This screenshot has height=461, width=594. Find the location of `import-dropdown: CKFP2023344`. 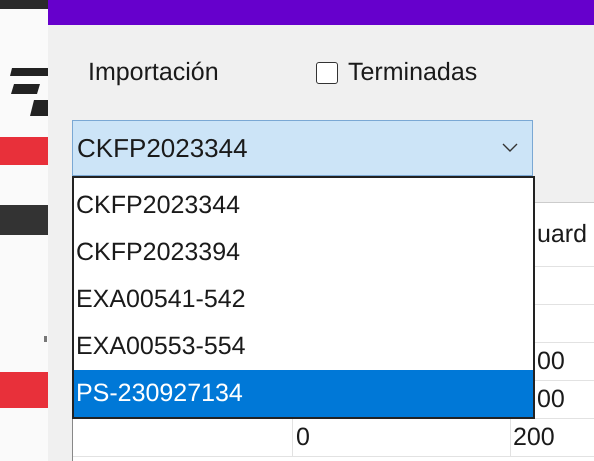

import-dropdown: CKFP2023344 is located at coordinates (302, 148).